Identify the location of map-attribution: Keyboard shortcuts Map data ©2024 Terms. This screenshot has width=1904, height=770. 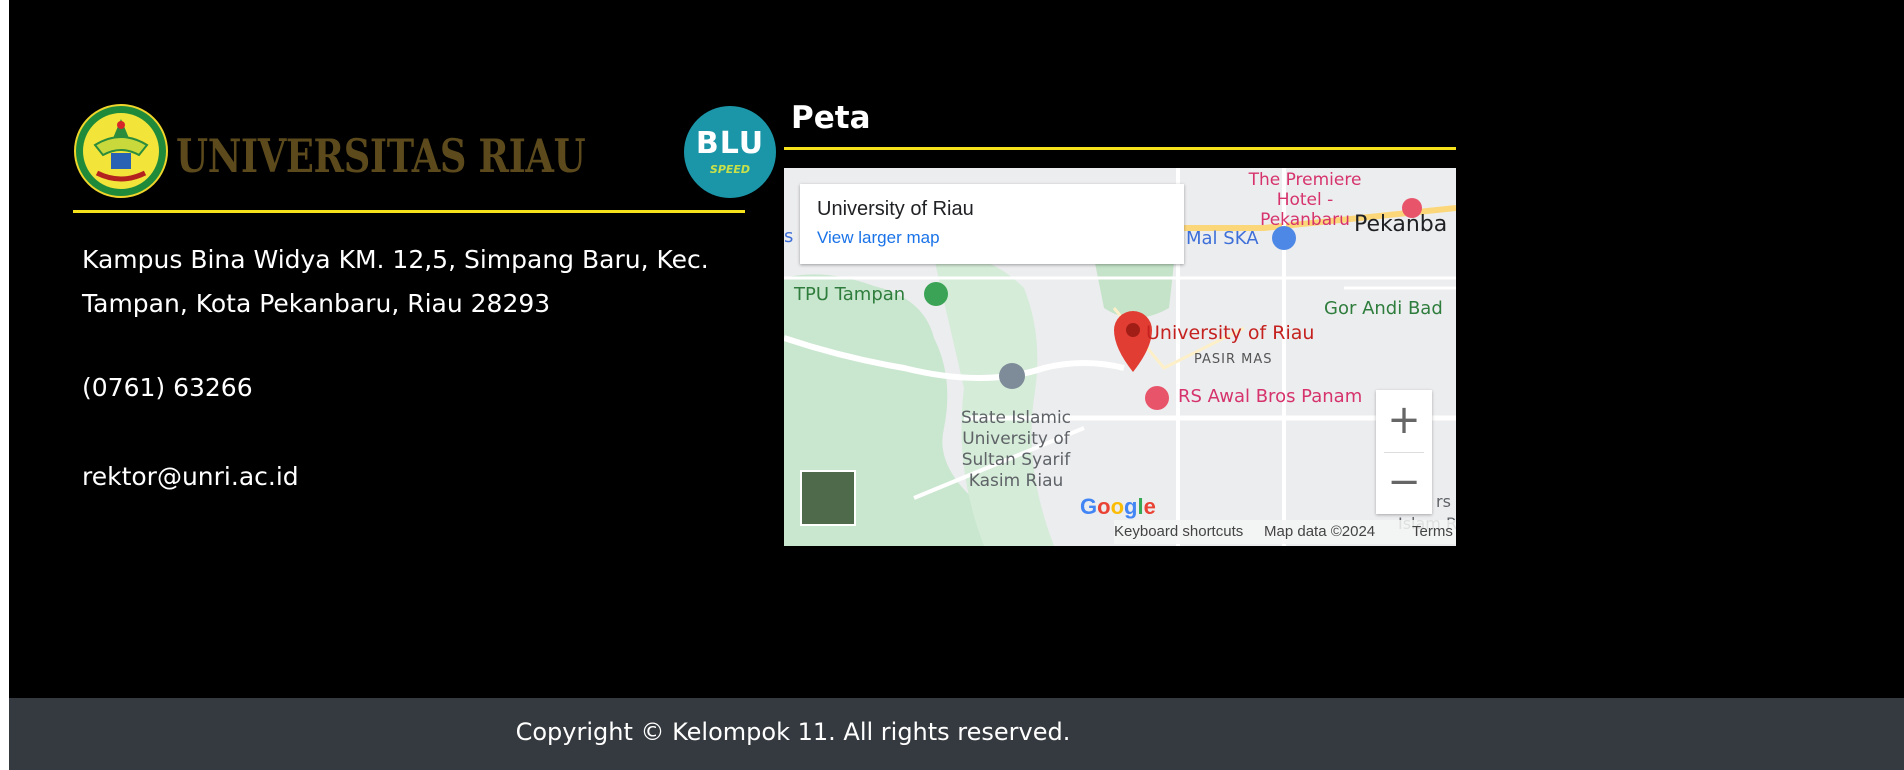
(1285, 532).